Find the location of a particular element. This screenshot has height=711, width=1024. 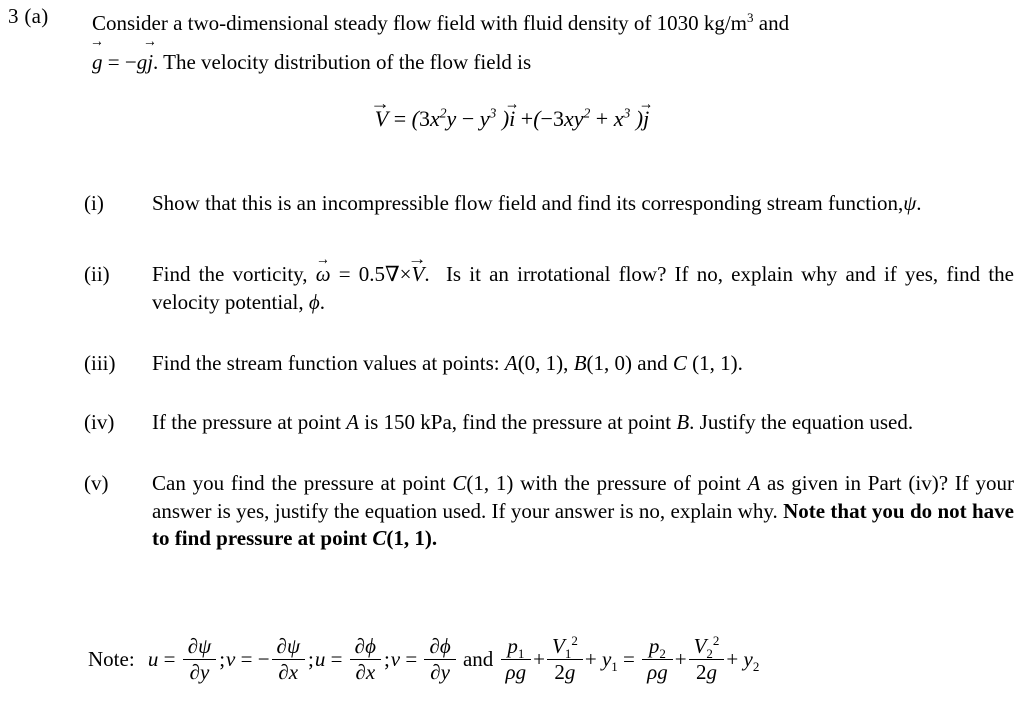

eq-equals: = is located at coordinates (400, 118).